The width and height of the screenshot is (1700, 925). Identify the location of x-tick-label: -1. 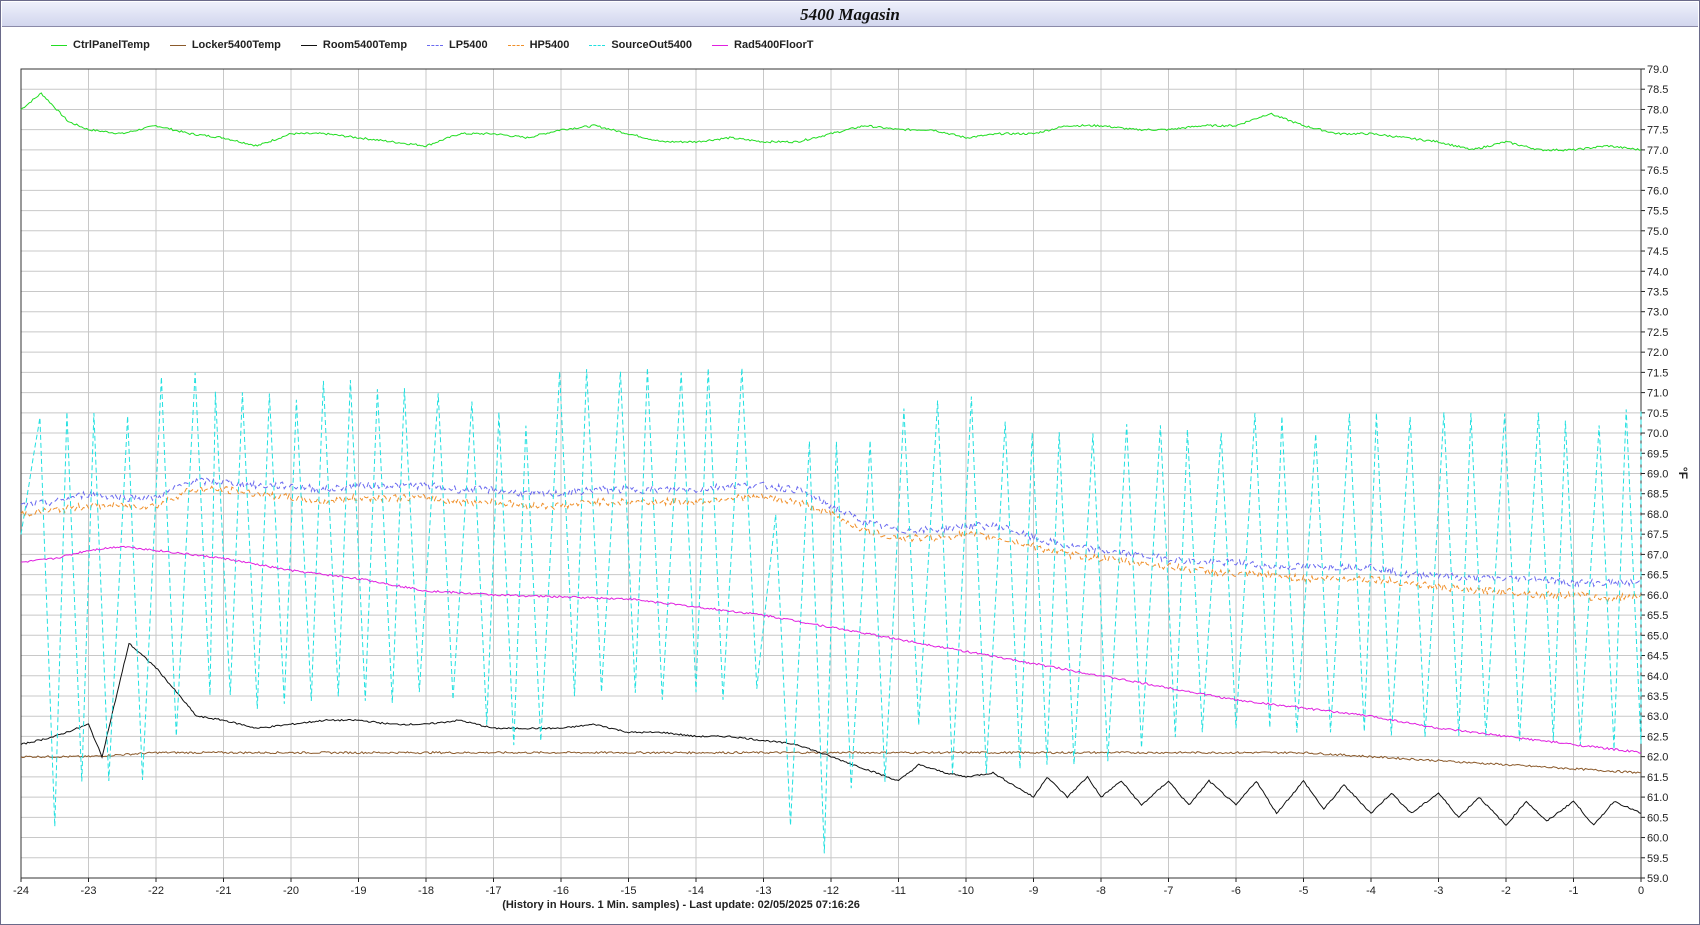
(1574, 890).